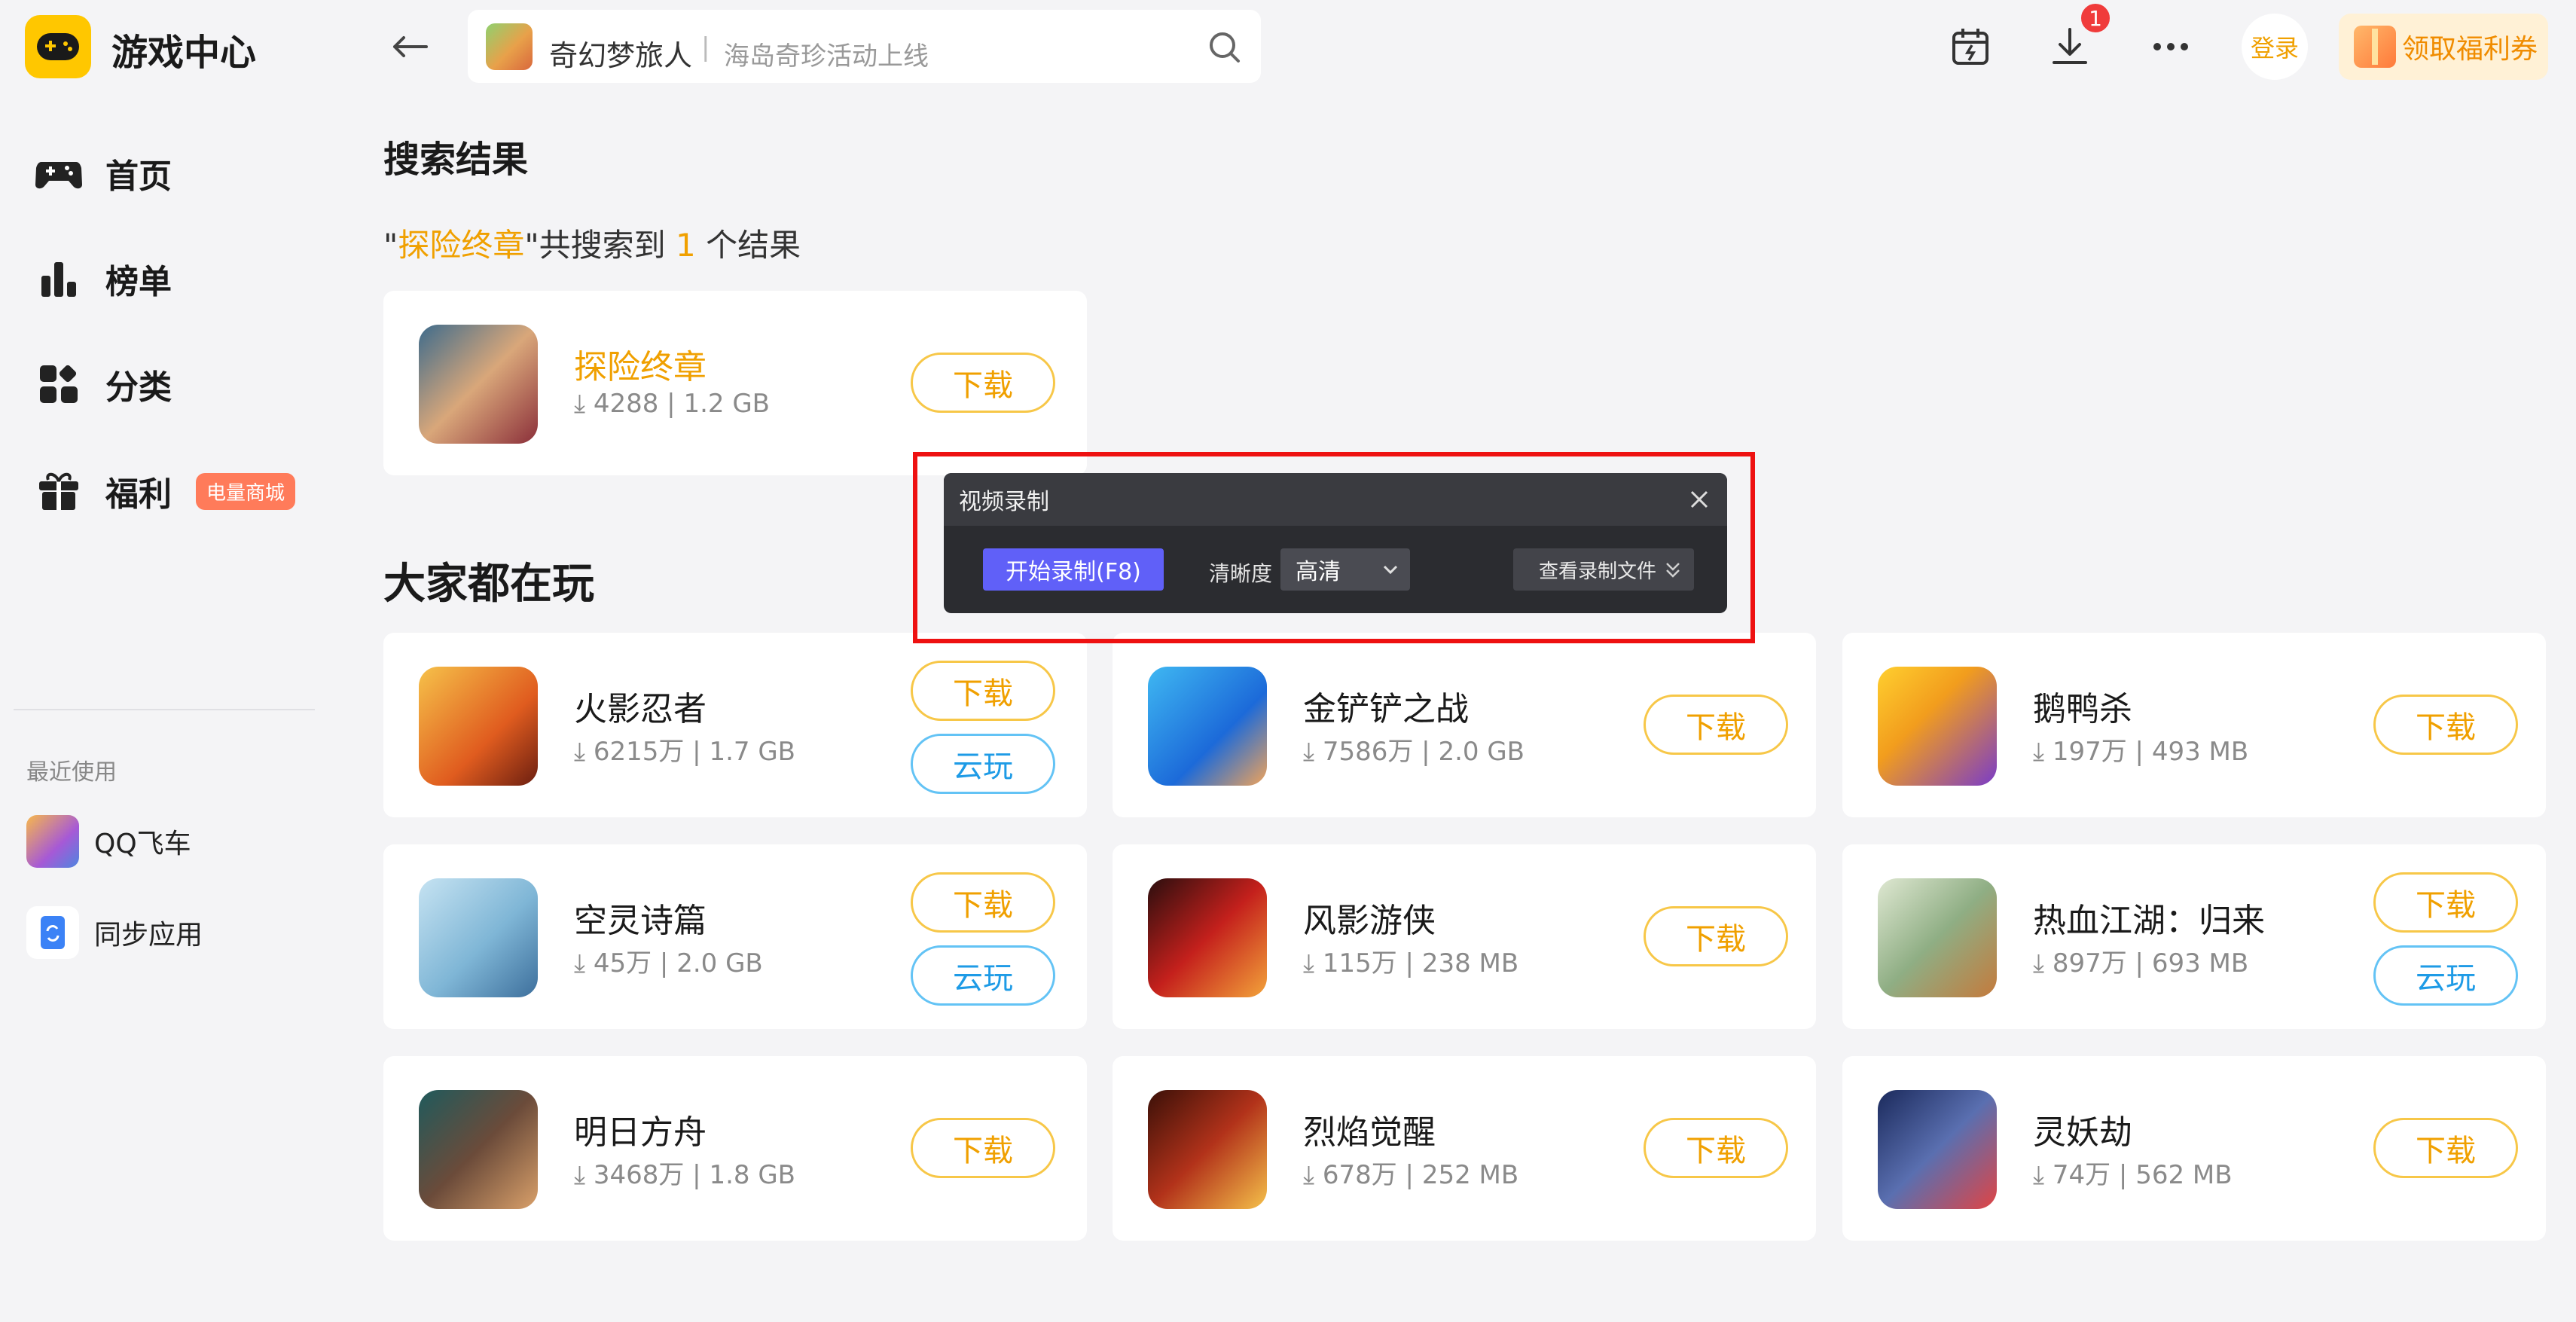 This screenshot has height=1322, width=2576. I want to click on game-meta: ⤓ 6215万 | 1.7 GB, so click(685, 752).